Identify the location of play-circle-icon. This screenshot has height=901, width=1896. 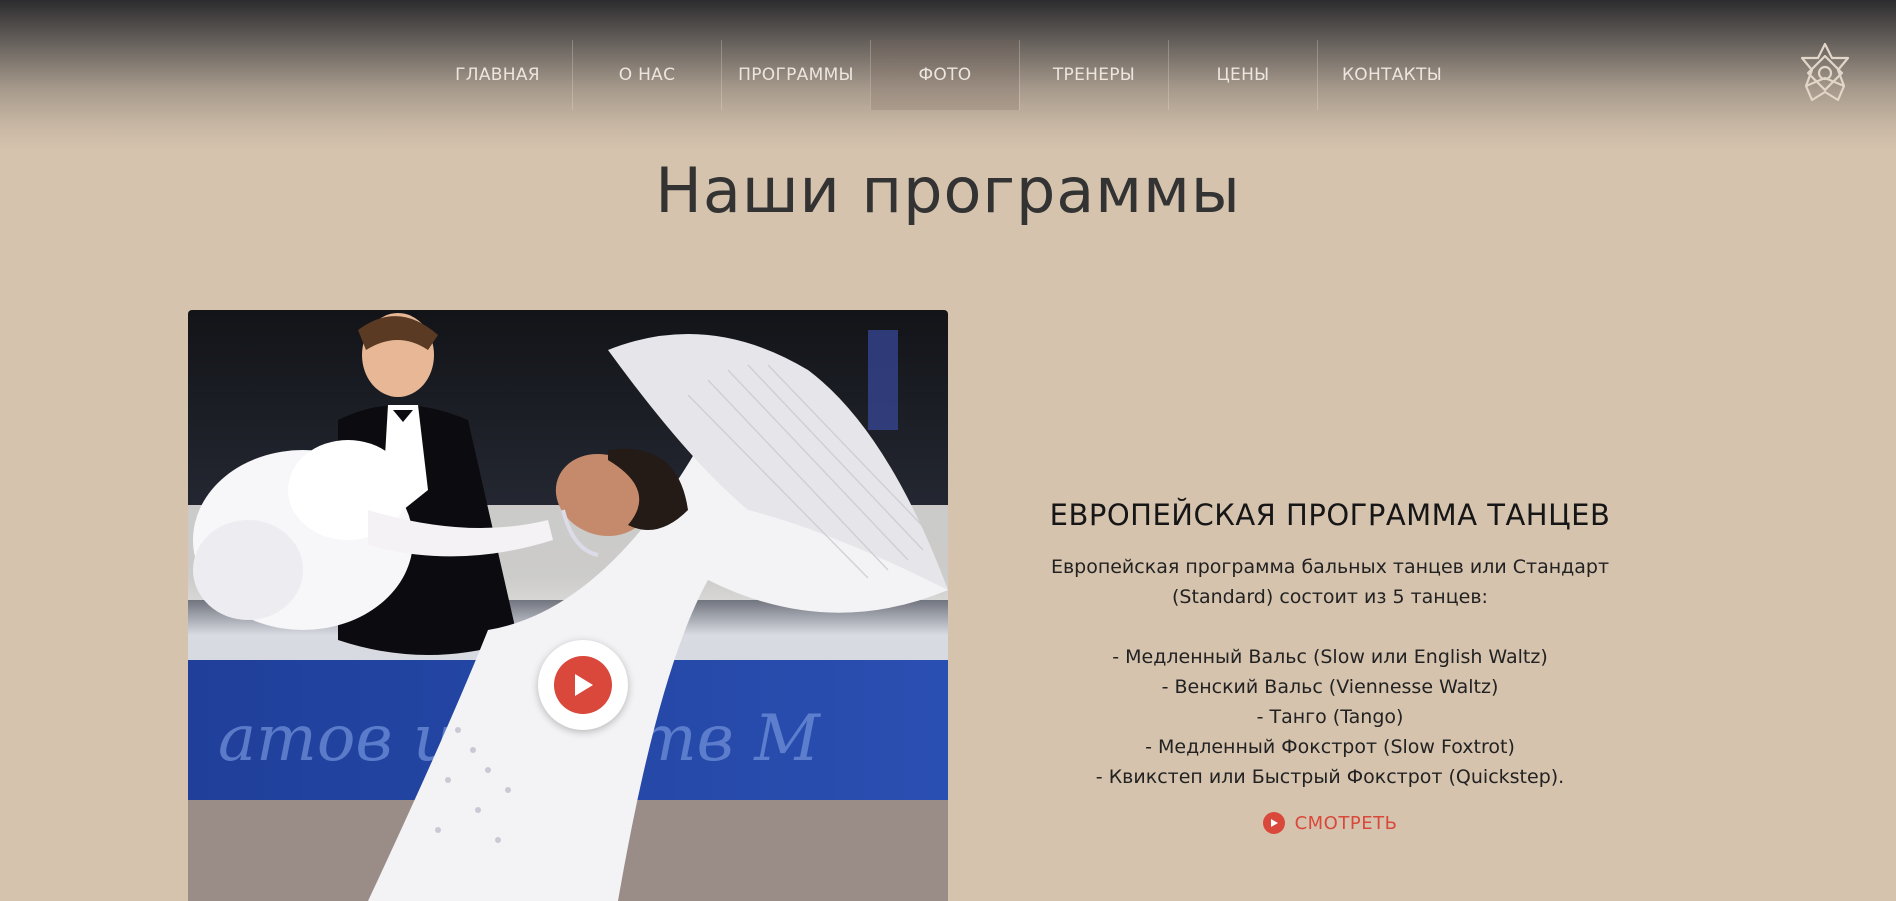
(1273, 823).